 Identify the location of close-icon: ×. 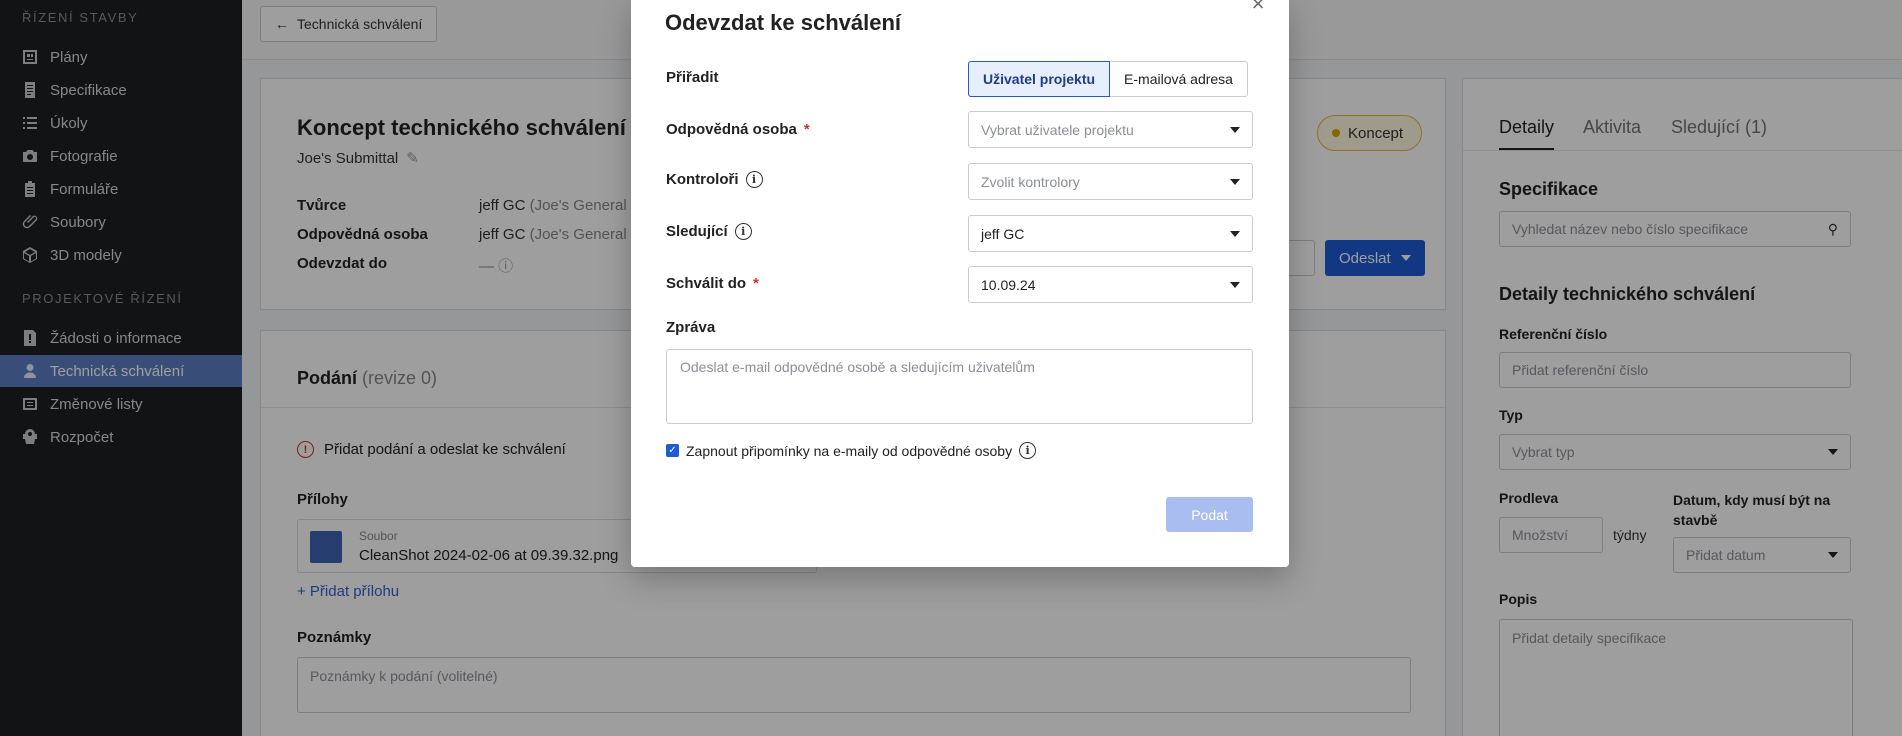
(1258, 8).